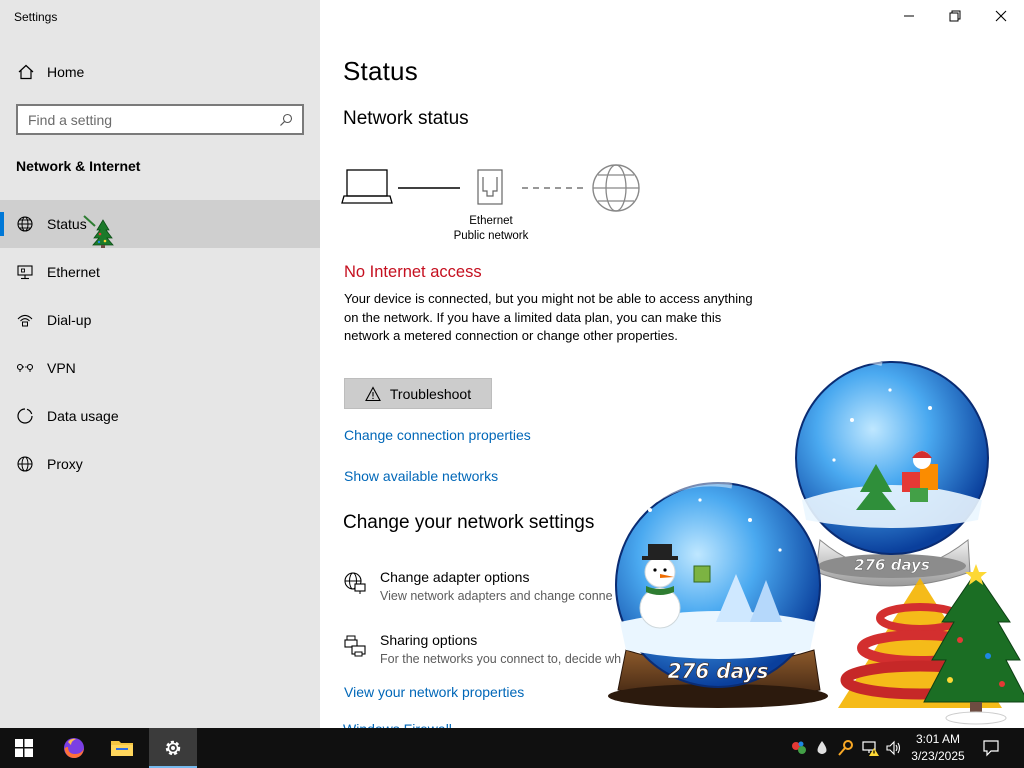 The width and height of the screenshot is (1024, 768). Describe the element at coordinates (61, 368) in the screenshot. I see `sidebar-item-label: VPN` at that location.